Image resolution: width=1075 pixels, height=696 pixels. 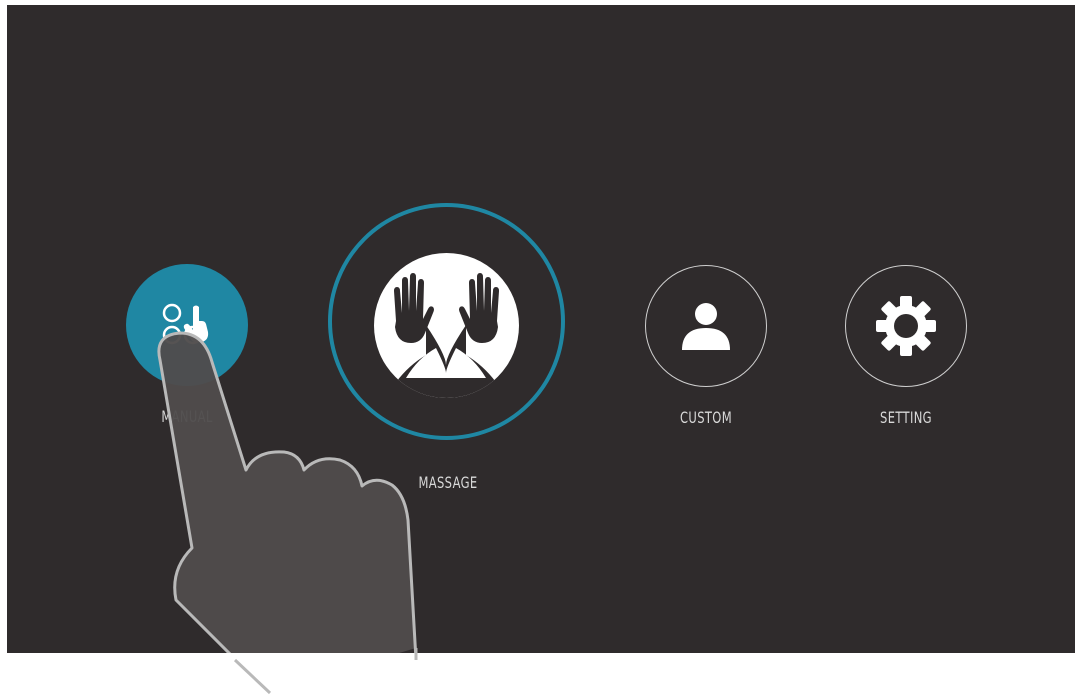 I want to click on manual-button-circle, so click(x=187, y=325).